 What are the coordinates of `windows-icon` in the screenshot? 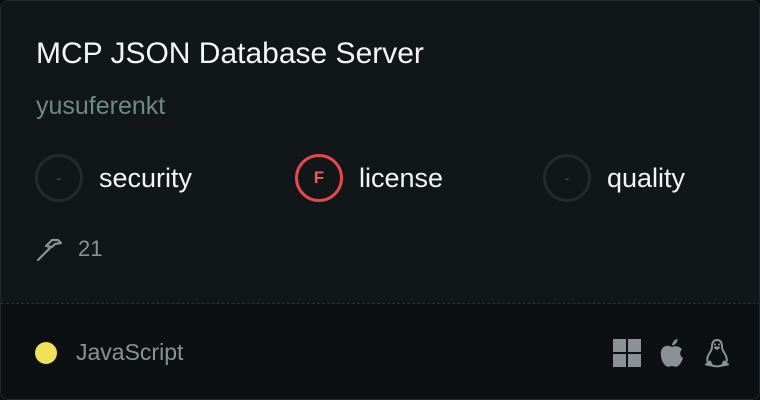 It's located at (627, 353).